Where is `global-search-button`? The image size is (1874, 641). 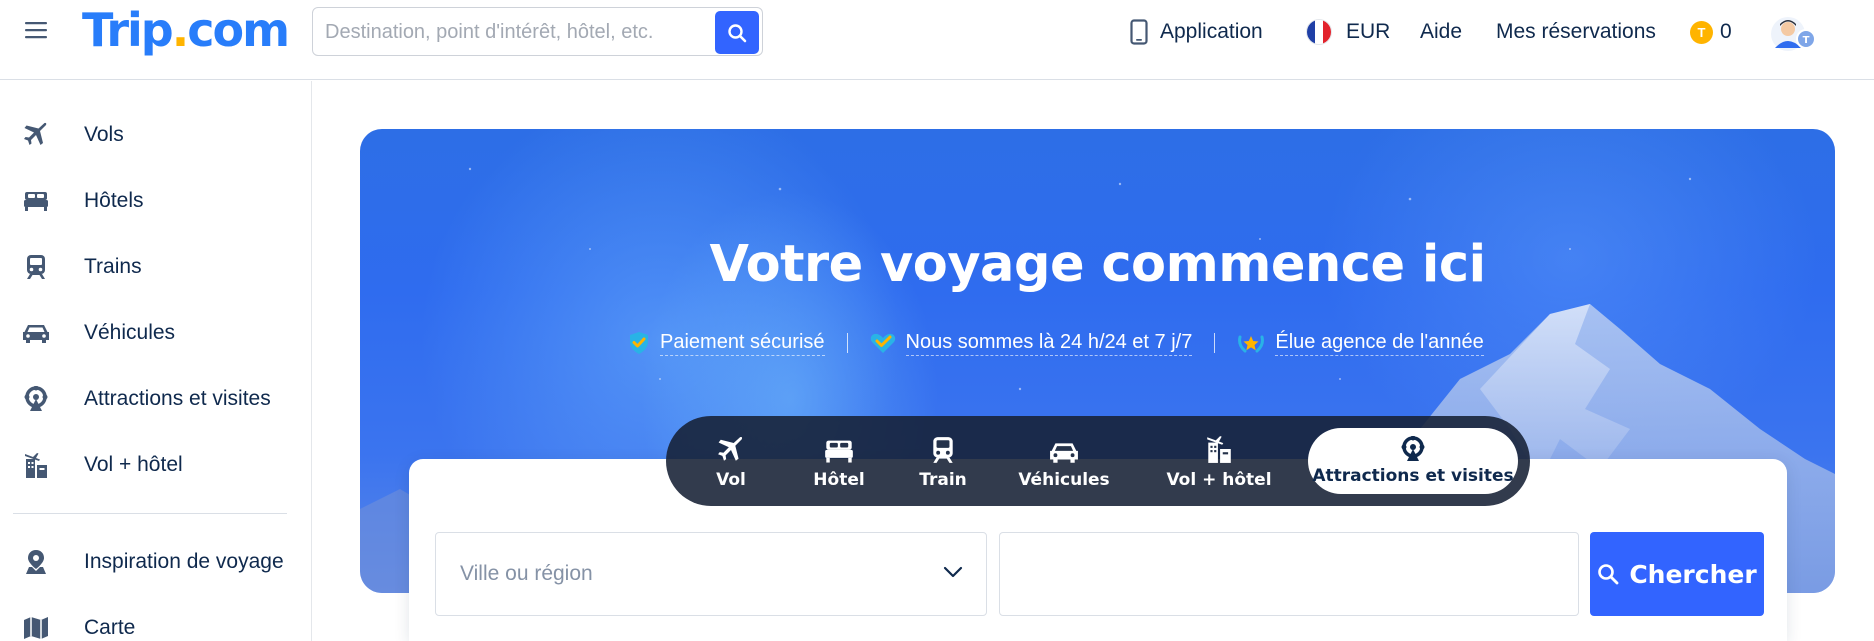 global-search-button is located at coordinates (737, 32).